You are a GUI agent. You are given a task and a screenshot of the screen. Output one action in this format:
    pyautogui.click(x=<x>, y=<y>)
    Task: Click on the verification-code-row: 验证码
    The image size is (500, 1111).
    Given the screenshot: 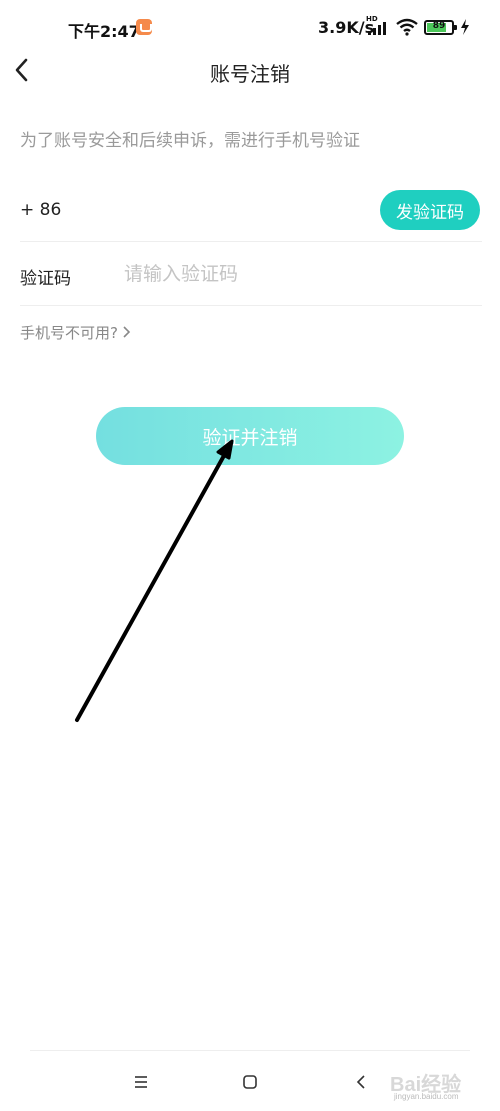 What is the action you would take?
    pyautogui.click(x=251, y=274)
    